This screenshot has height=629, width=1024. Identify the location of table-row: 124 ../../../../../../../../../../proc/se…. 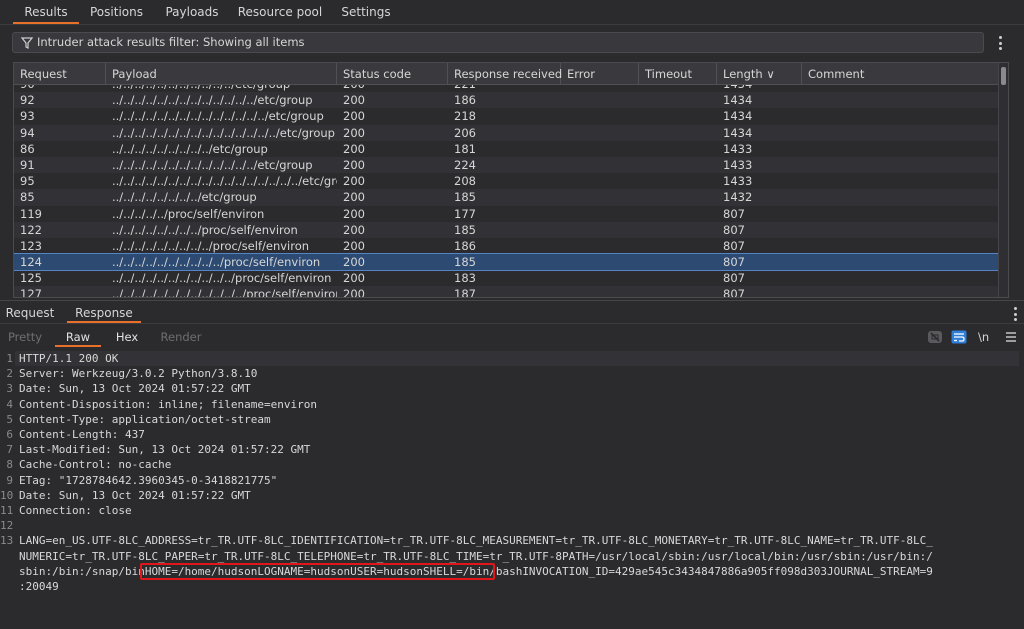
(506, 262).